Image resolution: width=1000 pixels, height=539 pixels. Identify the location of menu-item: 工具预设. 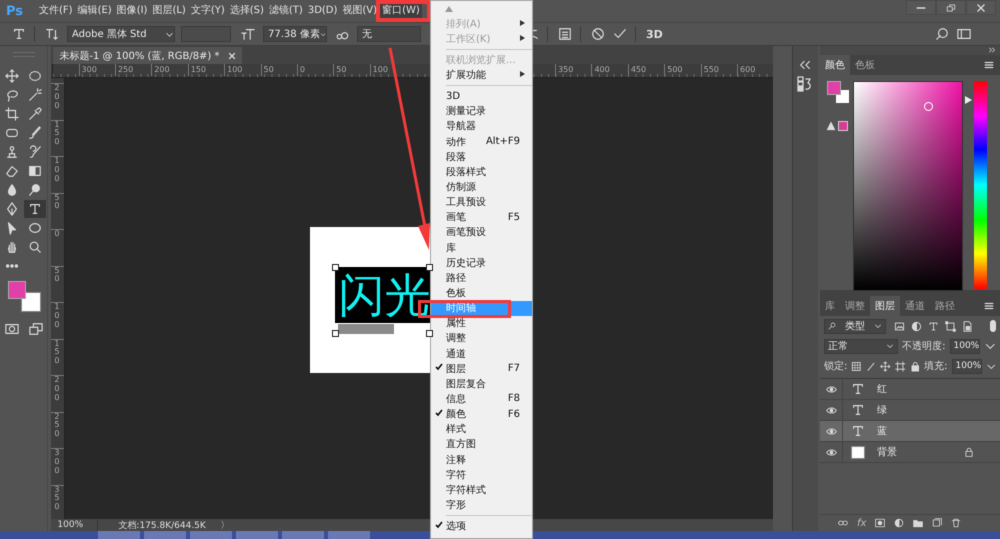
(481, 202).